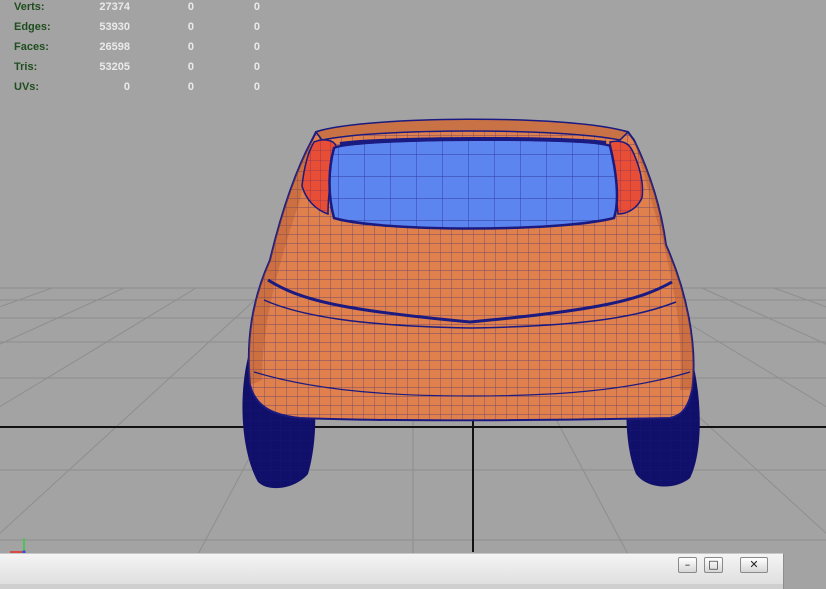 This screenshot has width=826, height=589. I want to click on minimize-button: –, so click(687, 565).